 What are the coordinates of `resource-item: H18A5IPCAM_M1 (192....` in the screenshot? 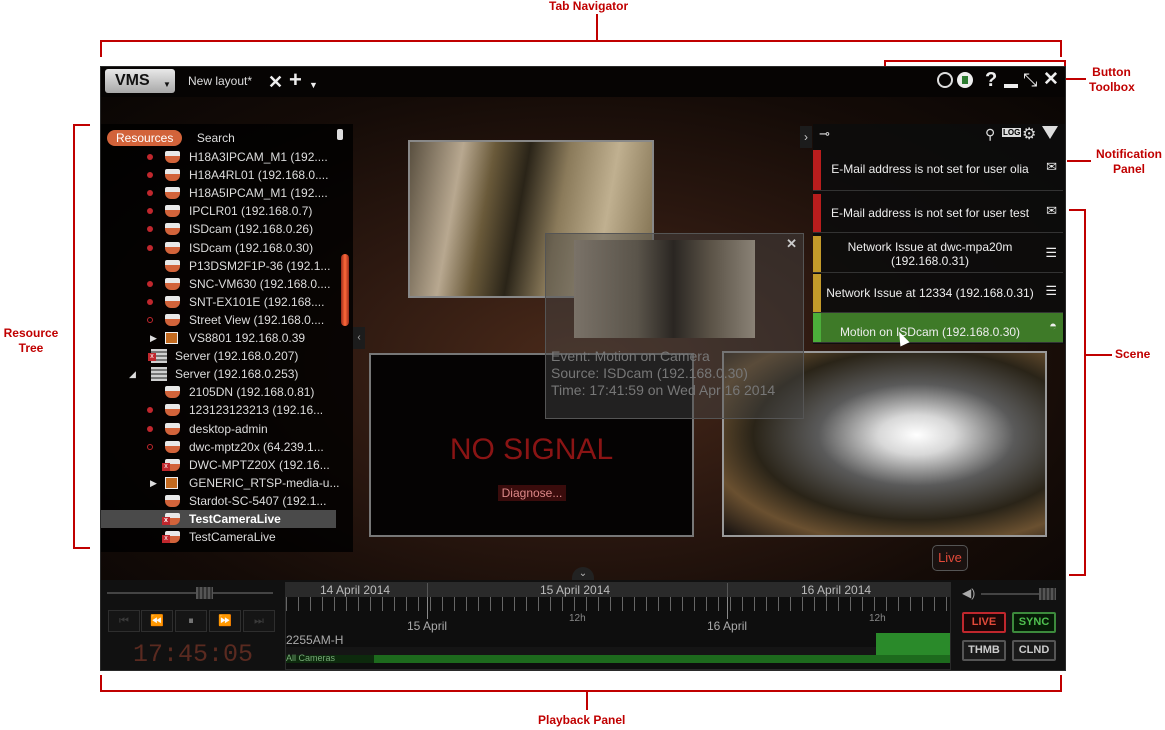 It's located at (218, 193).